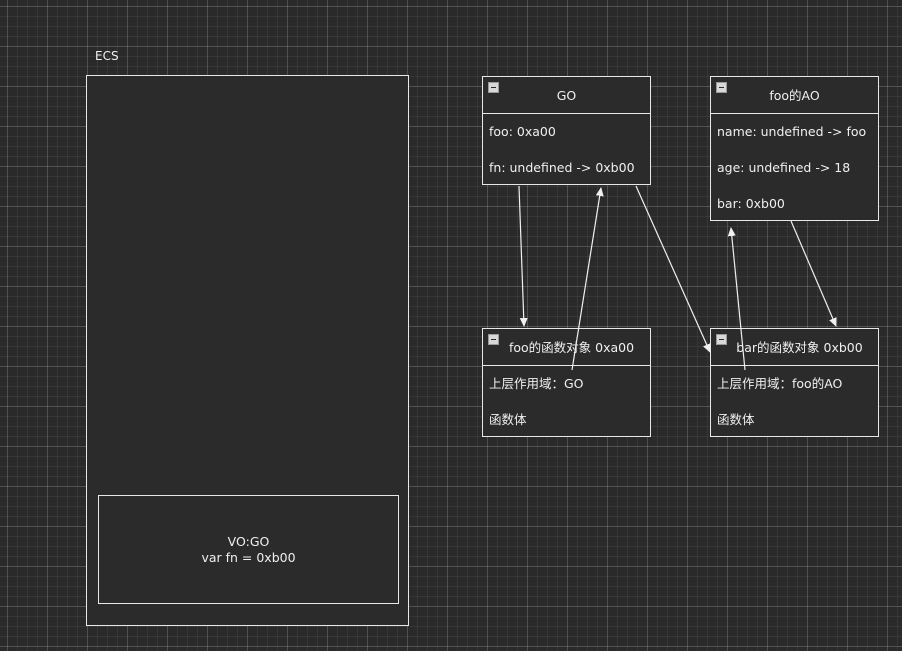 This screenshot has height=651, width=902. What do you see at coordinates (751, 203) in the screenshot?
I see `foo-ao-row-bar: bar: 0xb00` at bounding box center [751, 203].